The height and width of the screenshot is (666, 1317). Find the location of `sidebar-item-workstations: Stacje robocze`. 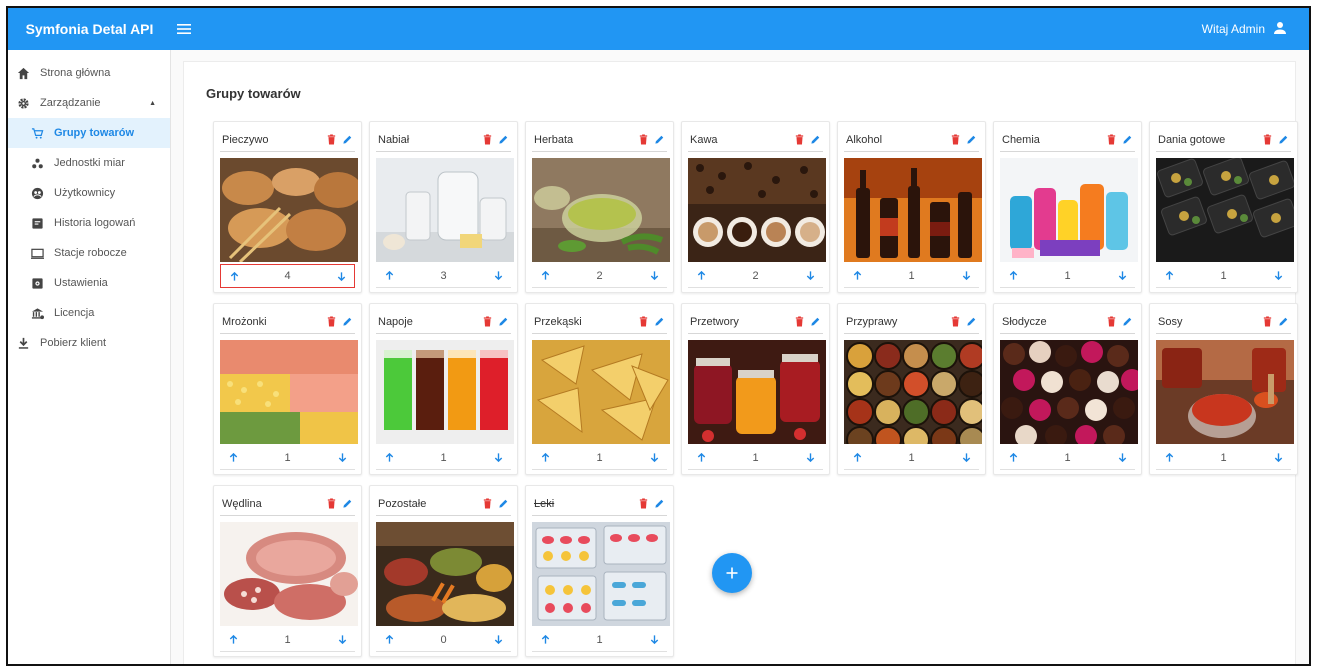

sidebar-item-workstations: Stacje robocze is located at coordinates (89, 253).